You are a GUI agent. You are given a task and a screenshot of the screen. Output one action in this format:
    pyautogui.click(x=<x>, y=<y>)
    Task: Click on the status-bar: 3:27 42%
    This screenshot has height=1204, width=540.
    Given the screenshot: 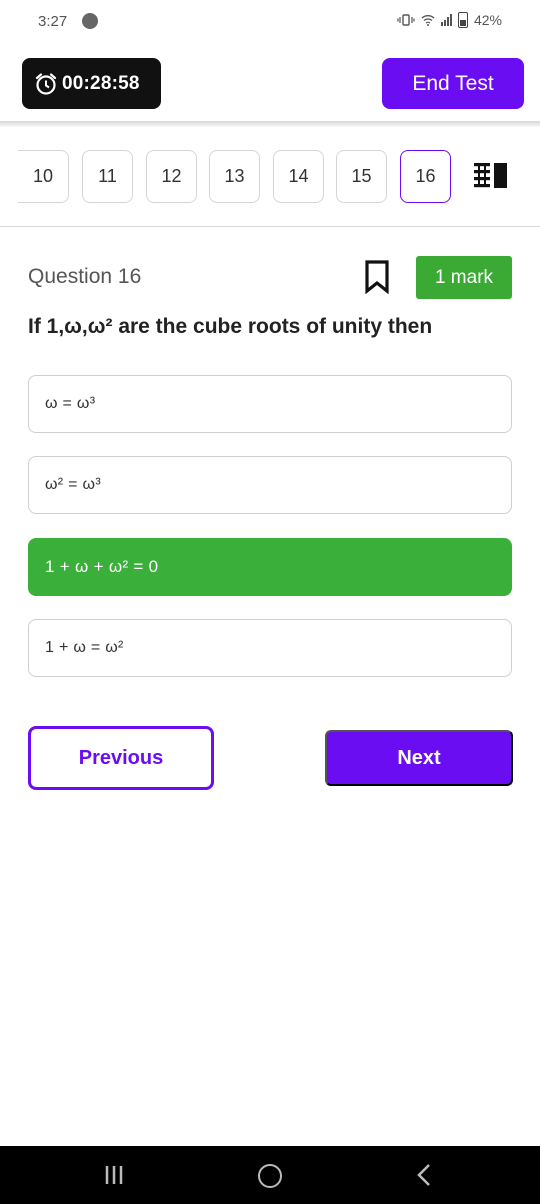 What is the action you would take?
    pyautogui.click(x=270, y=22)
    